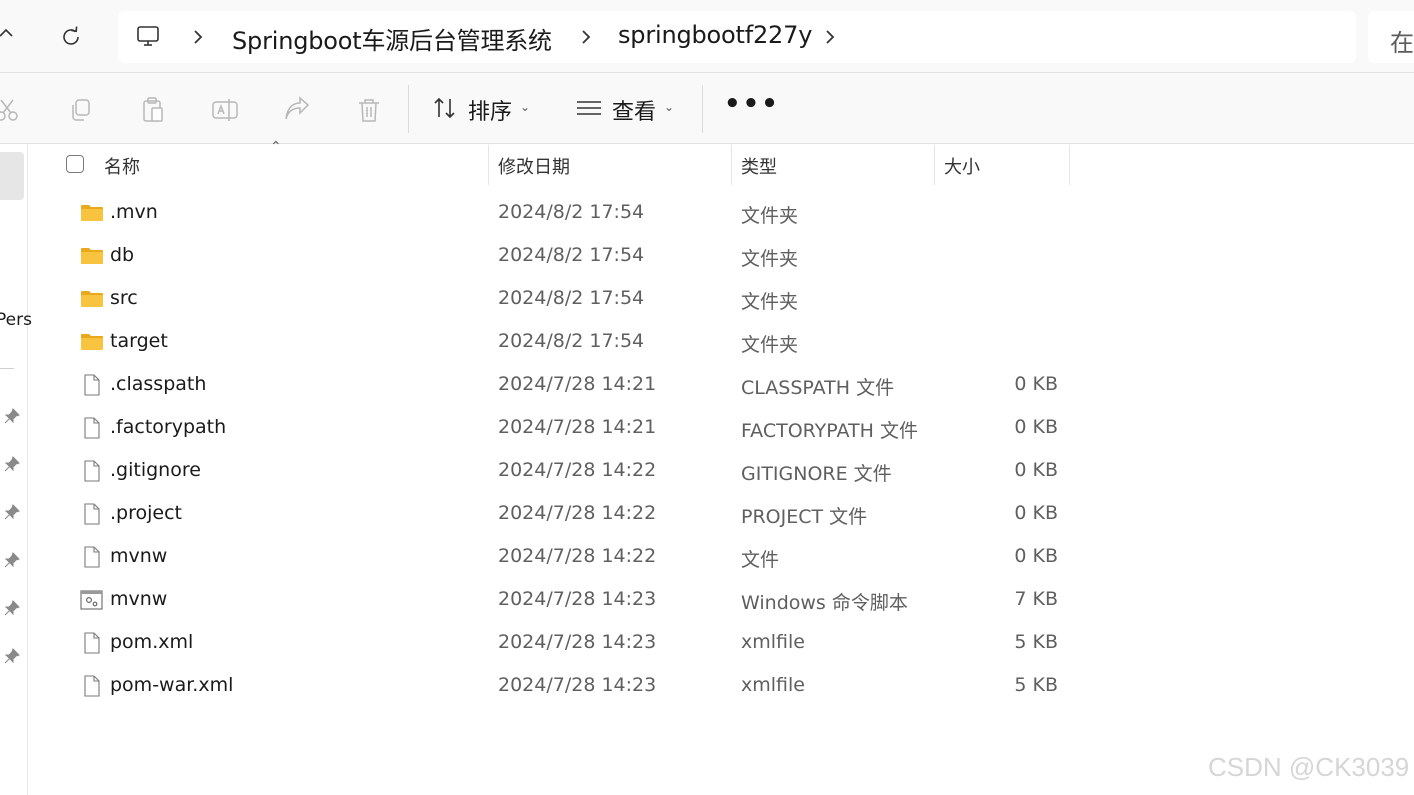  I want to click on sort-icon, so click(445, 110).